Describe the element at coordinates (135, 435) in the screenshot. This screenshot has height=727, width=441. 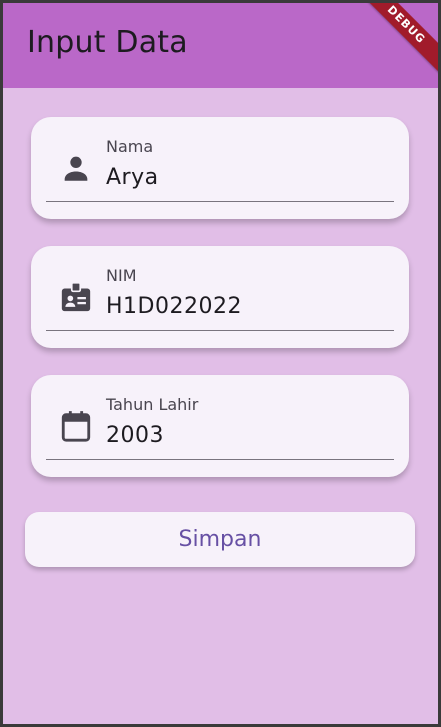
I see `birth-year-field-value: 2003` at that location.